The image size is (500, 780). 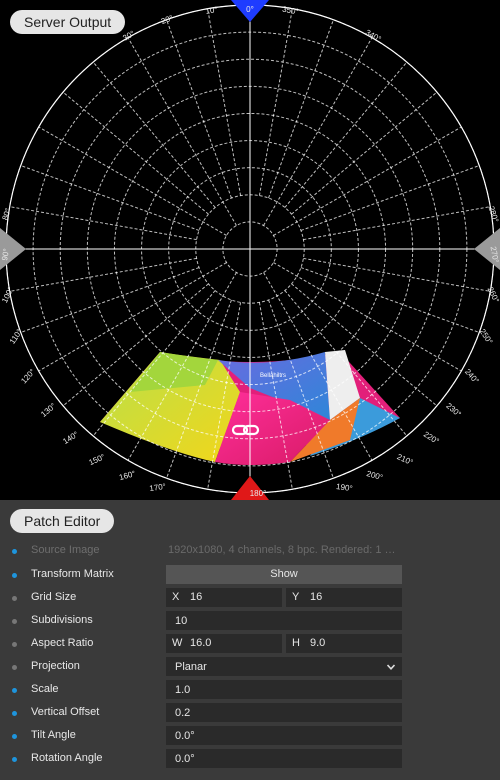 I want to click on rotation-angle-field: 0.0°, so click(x=284, y=758).